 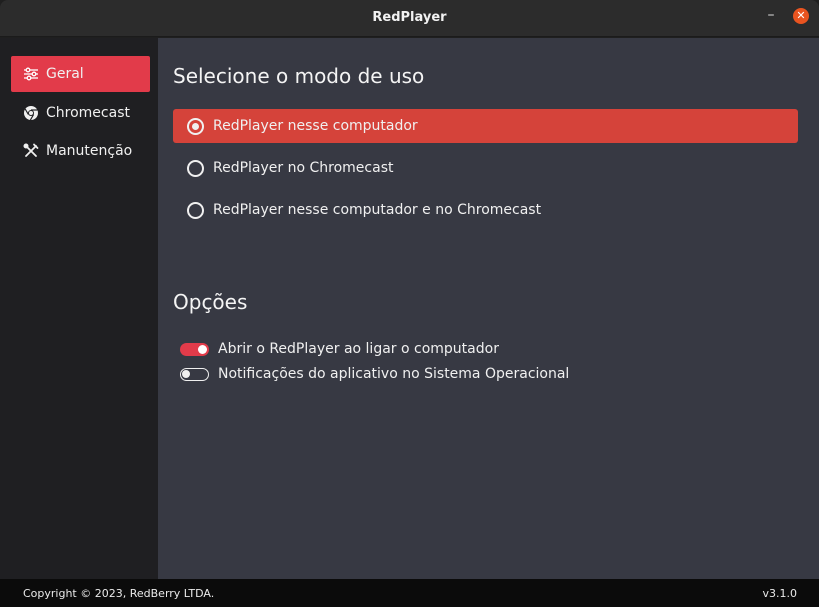 I want to click on option-autostart: Abrir o RedPlayer ao ligar o computador, so click(x=339, y=349).